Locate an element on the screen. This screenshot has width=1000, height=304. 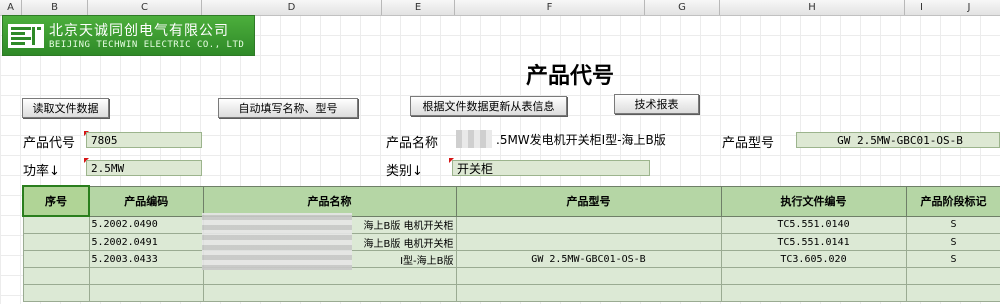
column-header-h: H is located at coordinates (812, 7).